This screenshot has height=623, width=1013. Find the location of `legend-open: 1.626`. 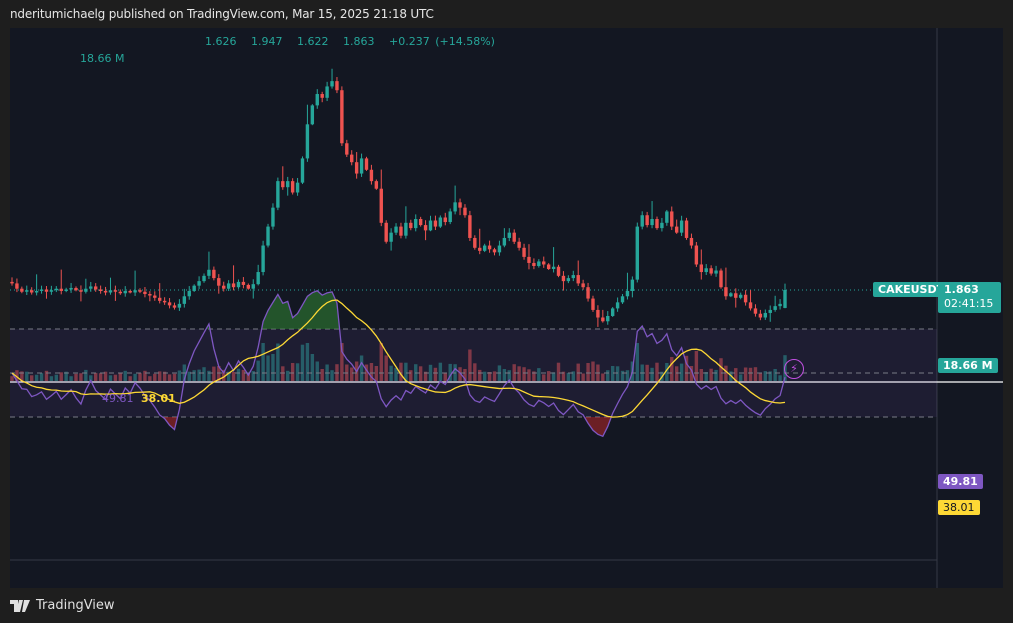

legend-open: 1.626 is located at coordinates (221, 41).